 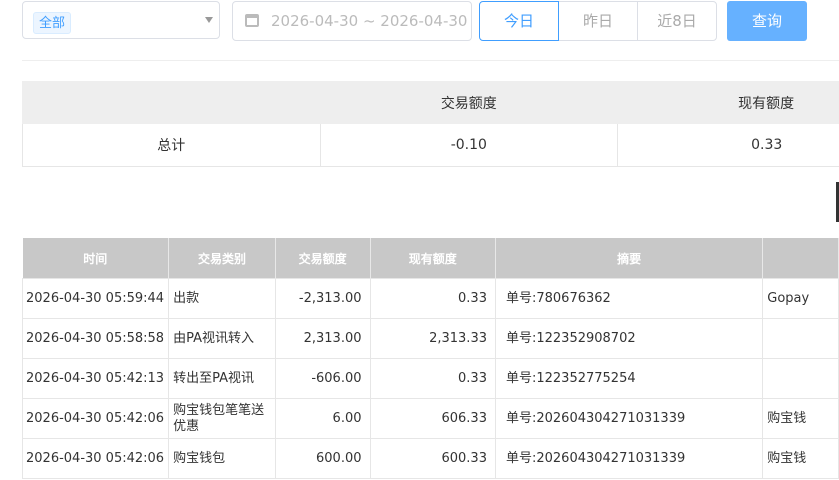 I want to click on col-header-amount: 交易额度, so click(x=323, y=258).